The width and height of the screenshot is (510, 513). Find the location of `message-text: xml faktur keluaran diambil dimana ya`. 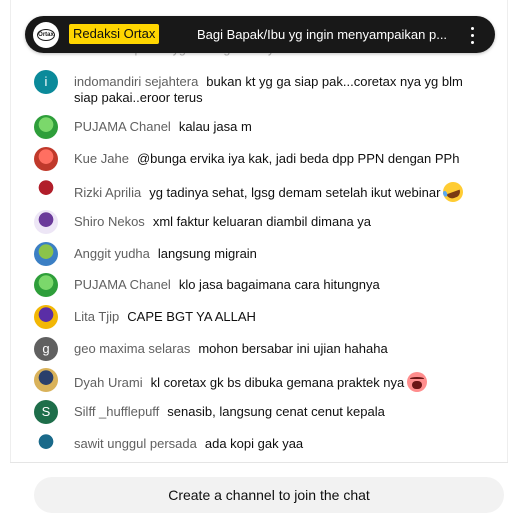

message-text: xml faktur keluaran diambil dimana ya is located at coordinates (262, 221).